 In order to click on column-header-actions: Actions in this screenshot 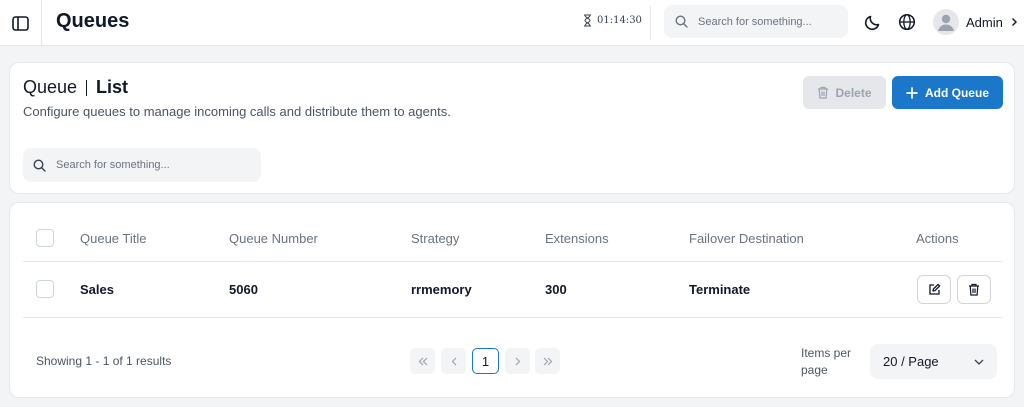, I will do `click(937, 238)`.